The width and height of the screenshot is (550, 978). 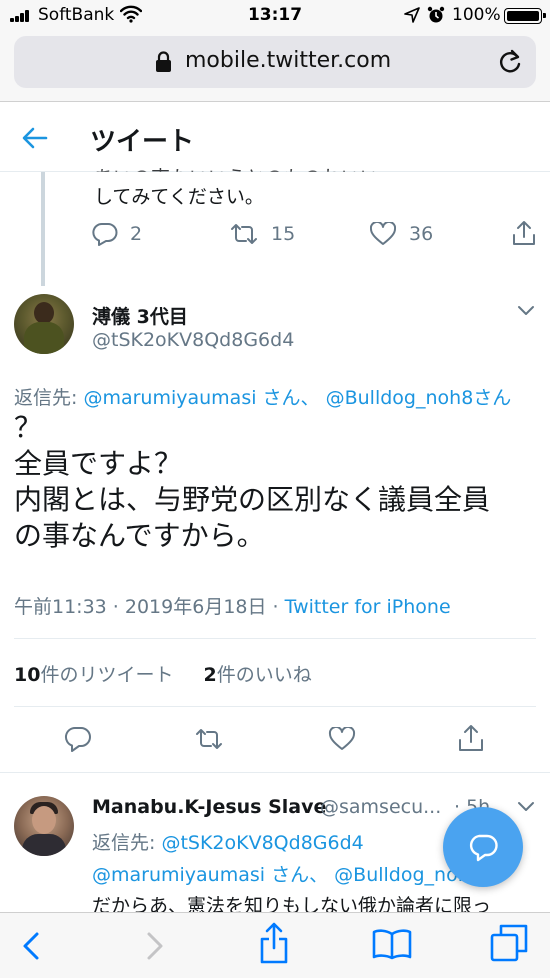 What do you see at coordinates (412, 15) in the screenshot?
I see `location-icon` at bounding box center [412, 15].